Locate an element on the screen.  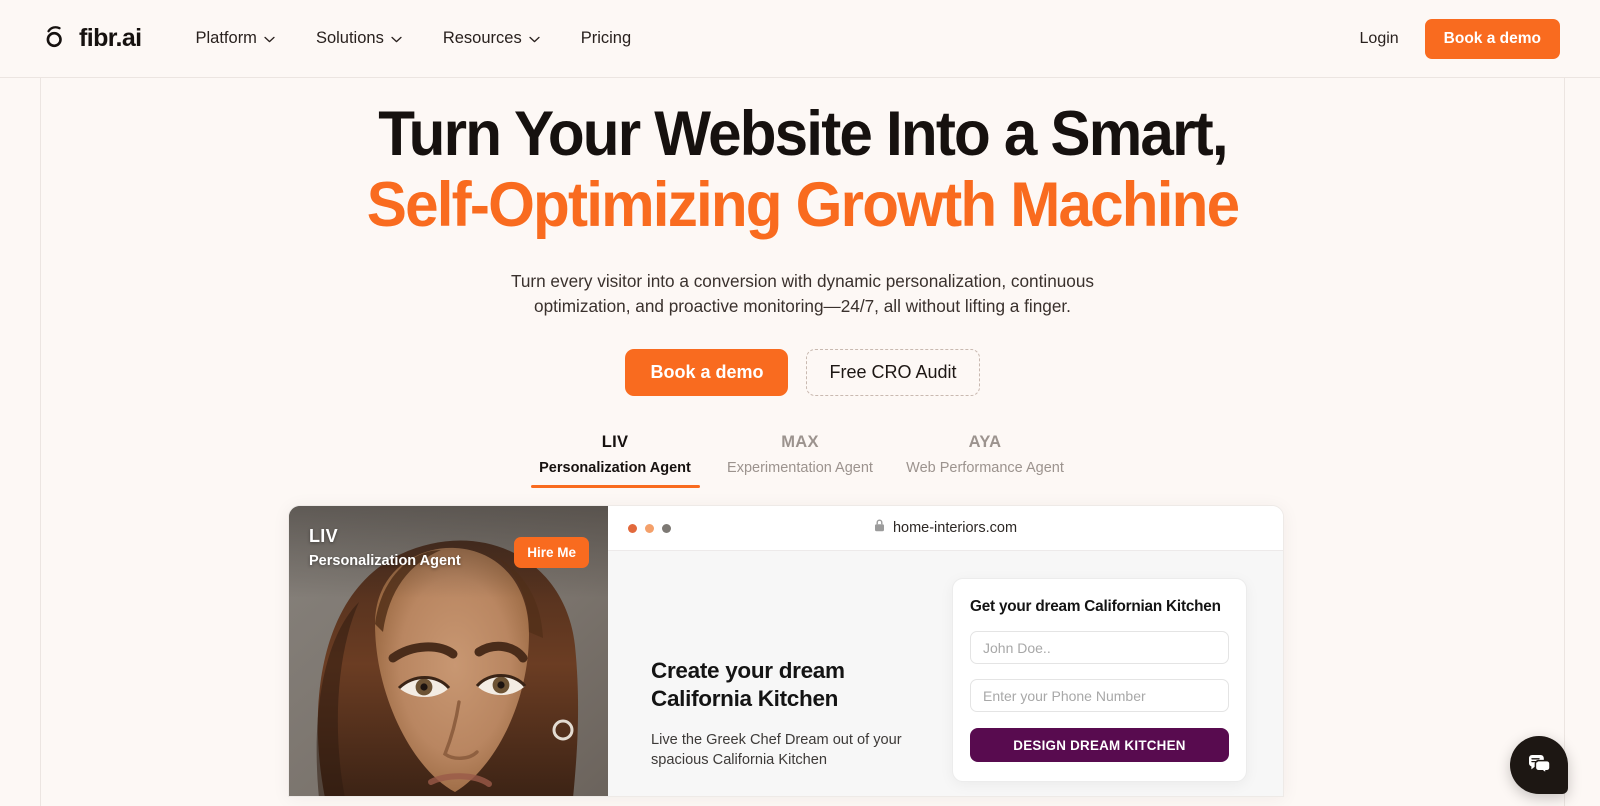
demo-paragraph-line-1: Live the Greek Chef Dream out of your is located at coordinates (776, 739).